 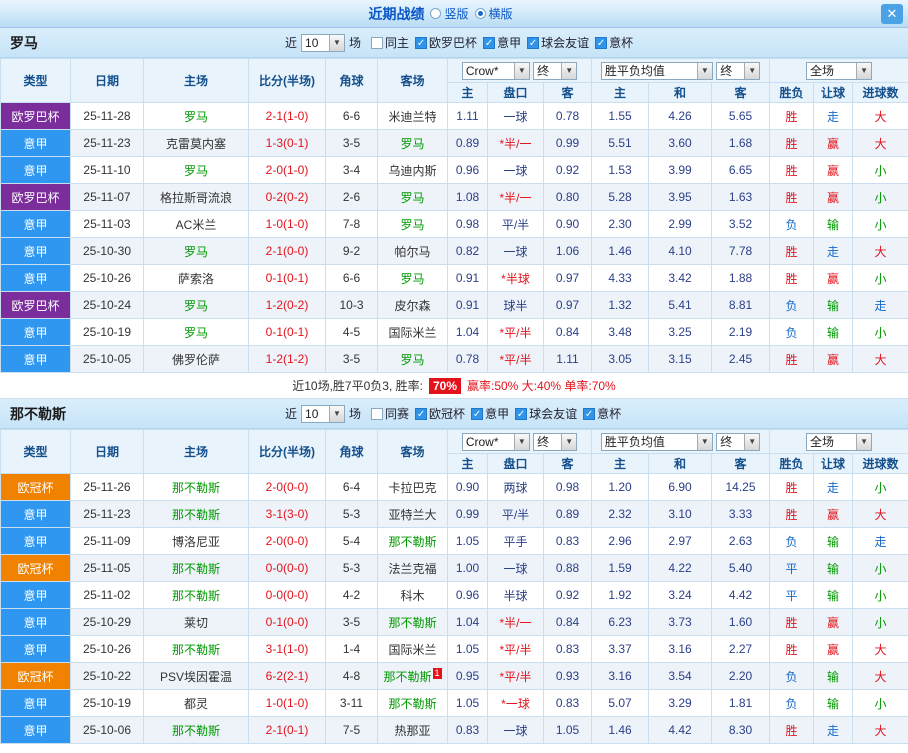 What do you see at coordinates (680, 703) in the screenshot?
I see `eu-draw-cell: 3.29` at bounding box center [680, 703].